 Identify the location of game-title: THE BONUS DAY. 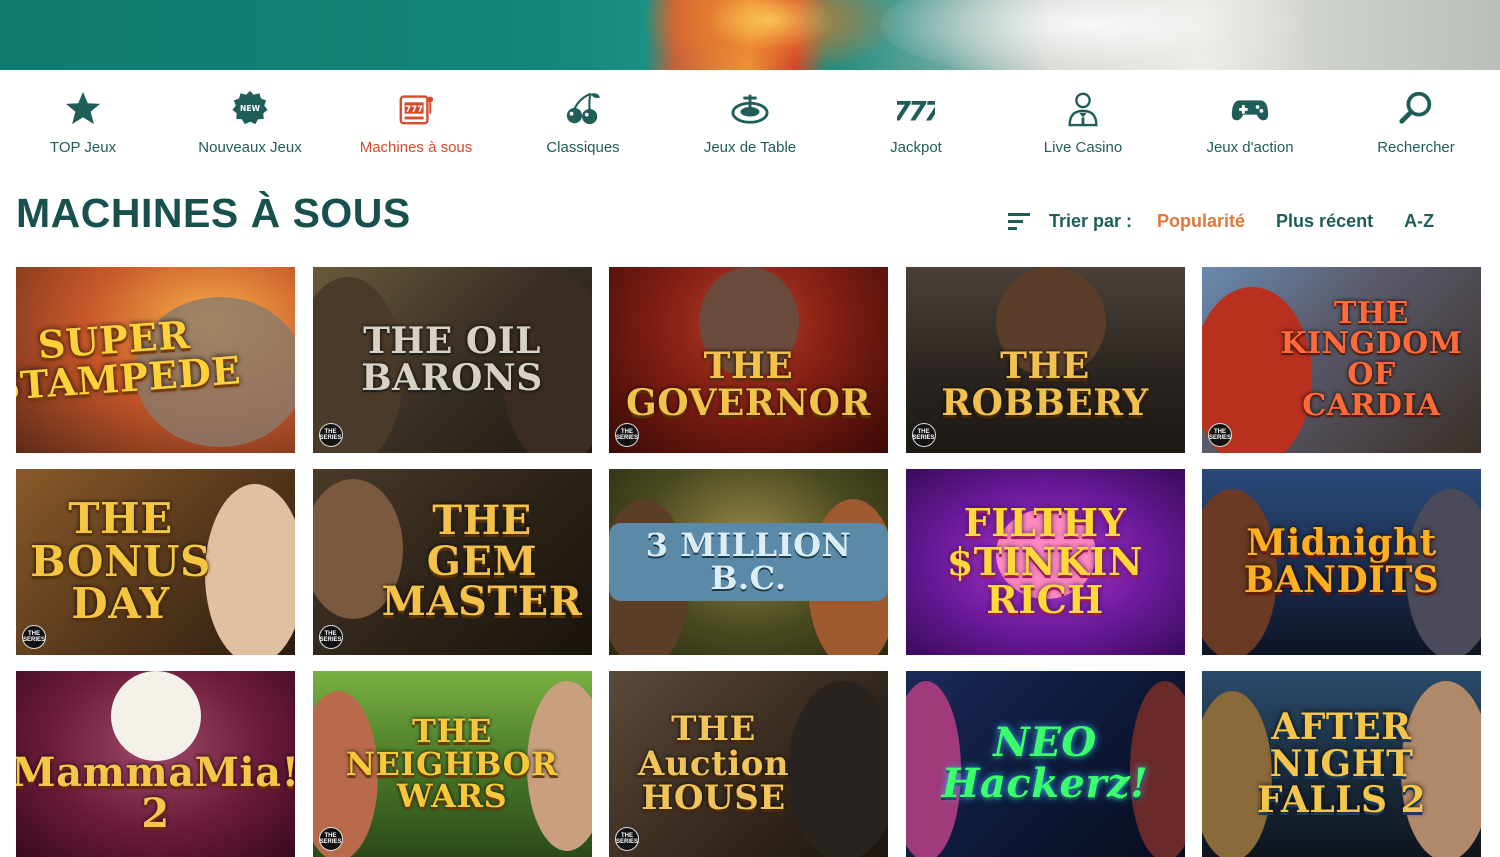
(120, 561).